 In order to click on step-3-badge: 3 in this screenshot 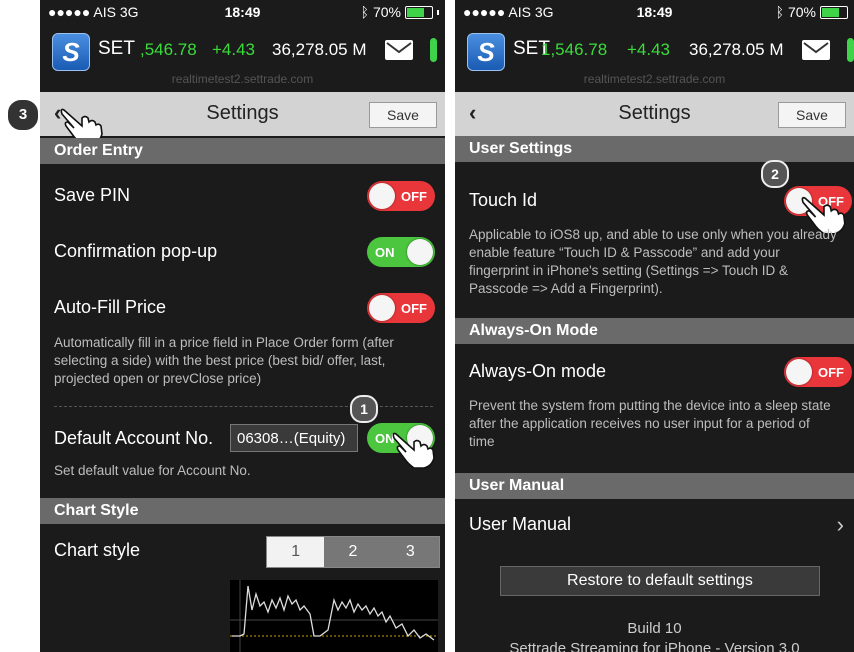, I will do `click(23, 115)`.